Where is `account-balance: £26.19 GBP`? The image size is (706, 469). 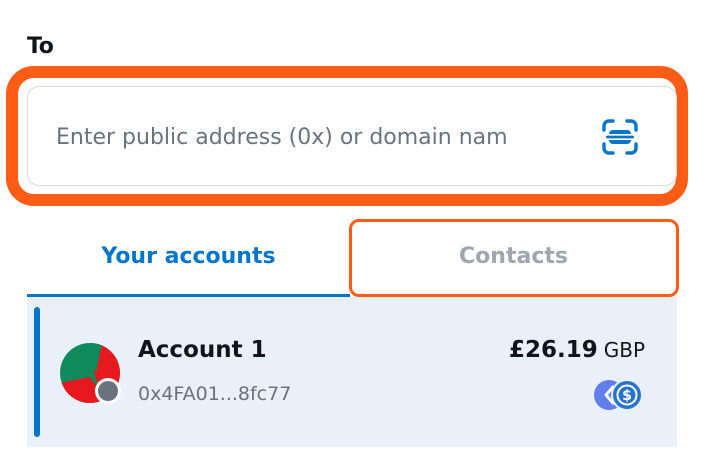
account-balance: £26.19 GBP is located at coordinates (577, 350).